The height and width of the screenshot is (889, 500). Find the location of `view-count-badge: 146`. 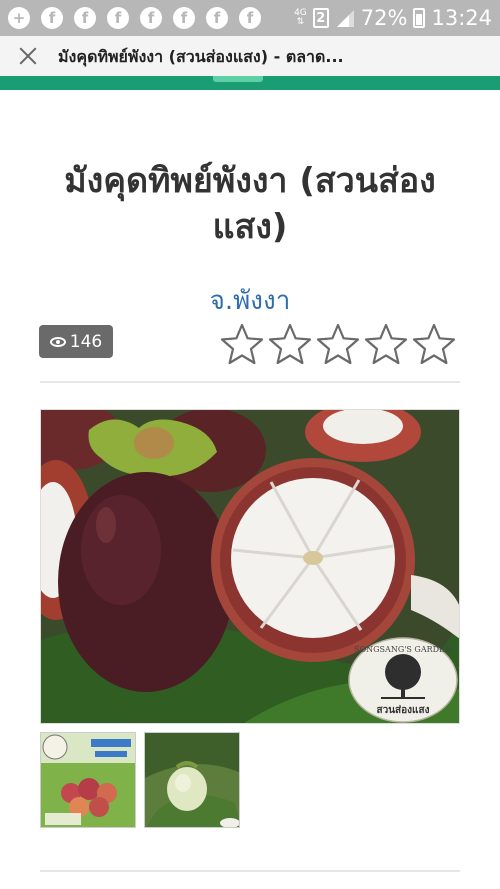

view-count-badge: 146 is located at coordinates (76, 341).